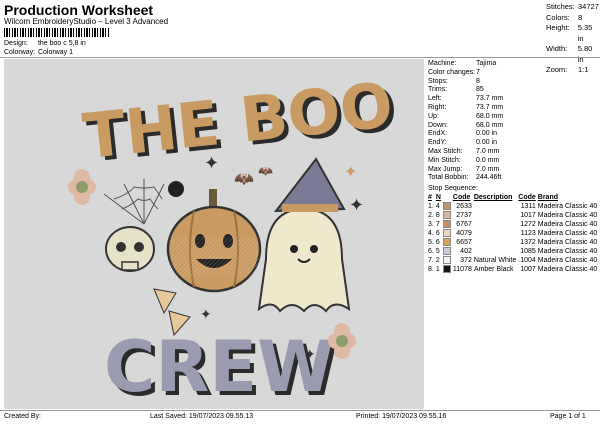 This screenshot has width=600, height=424. Describe the element at coordinates (493, 269) in the screenshot. I see `color-description: Amber Black` at that location.